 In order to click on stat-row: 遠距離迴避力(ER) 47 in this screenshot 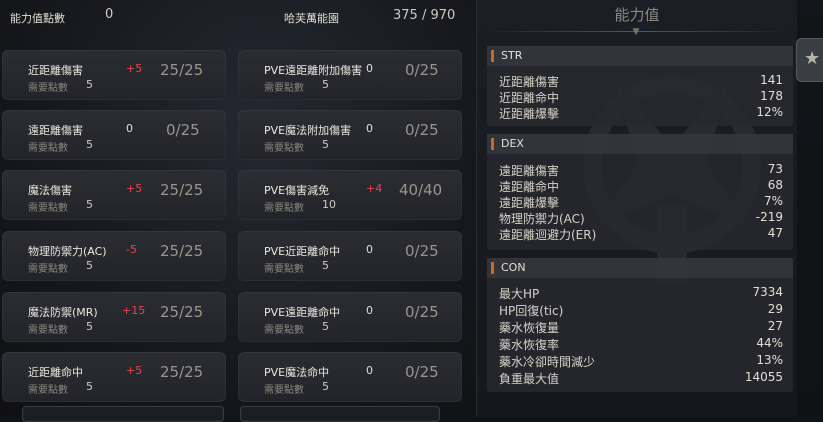, I will do `click(641, 234)`.